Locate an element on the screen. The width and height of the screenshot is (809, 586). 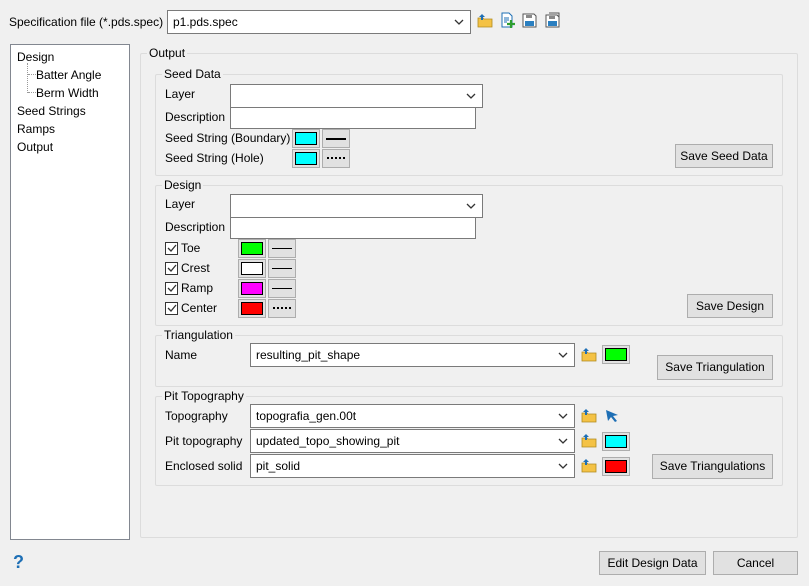
seed-description-input is located at coordinates (353, 118).